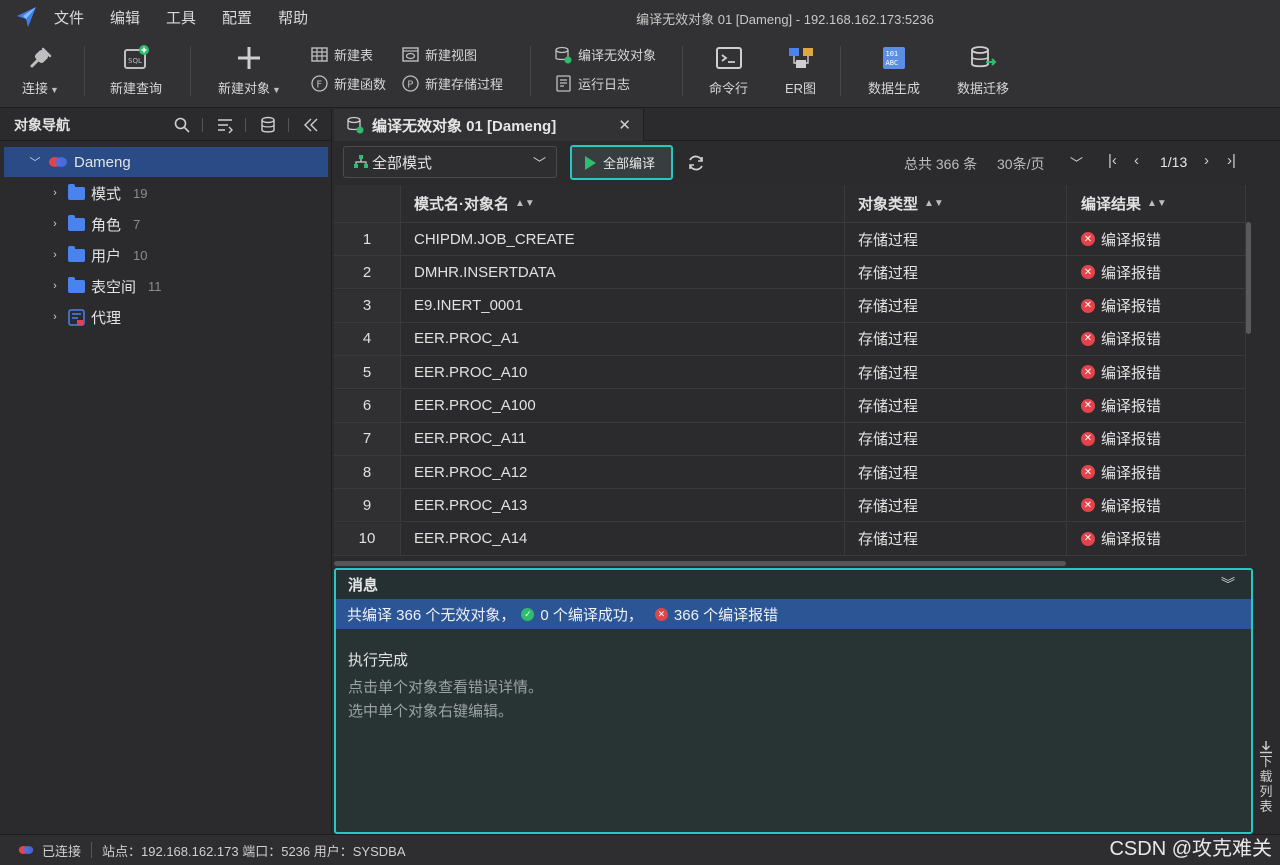 This screenshot has height=865, width=1280. I want to click on error-x-icon: ✕, so click(661, 614).